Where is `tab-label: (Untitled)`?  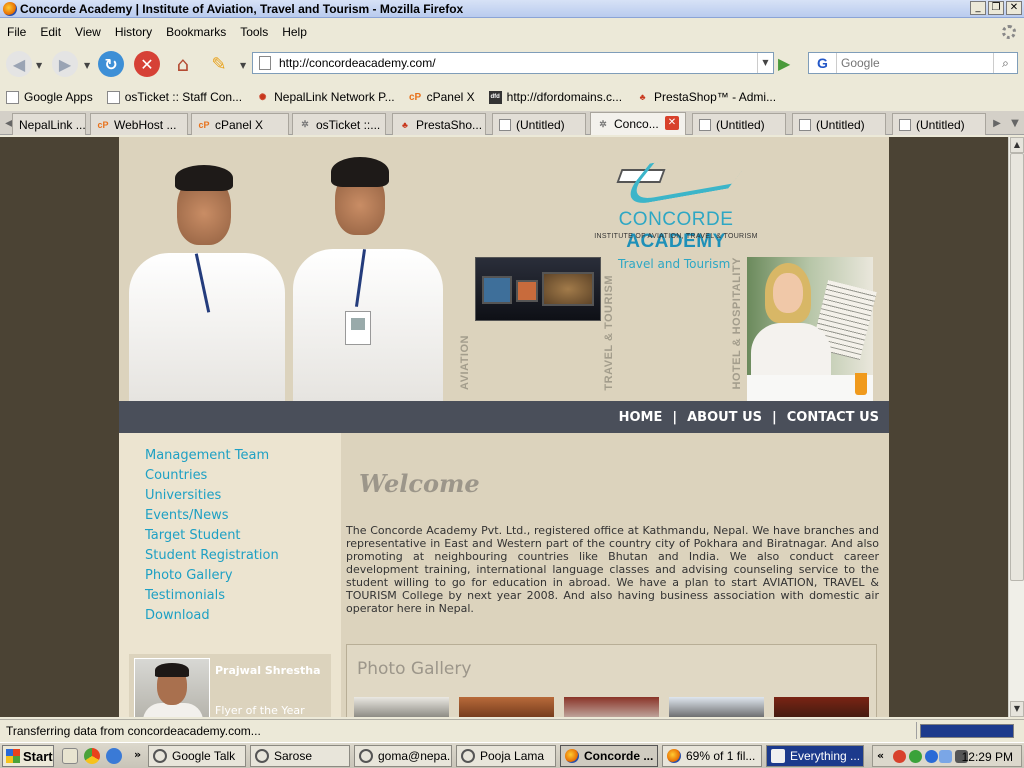
tab-label: (Untitled) is located at coordinates (540, 124).